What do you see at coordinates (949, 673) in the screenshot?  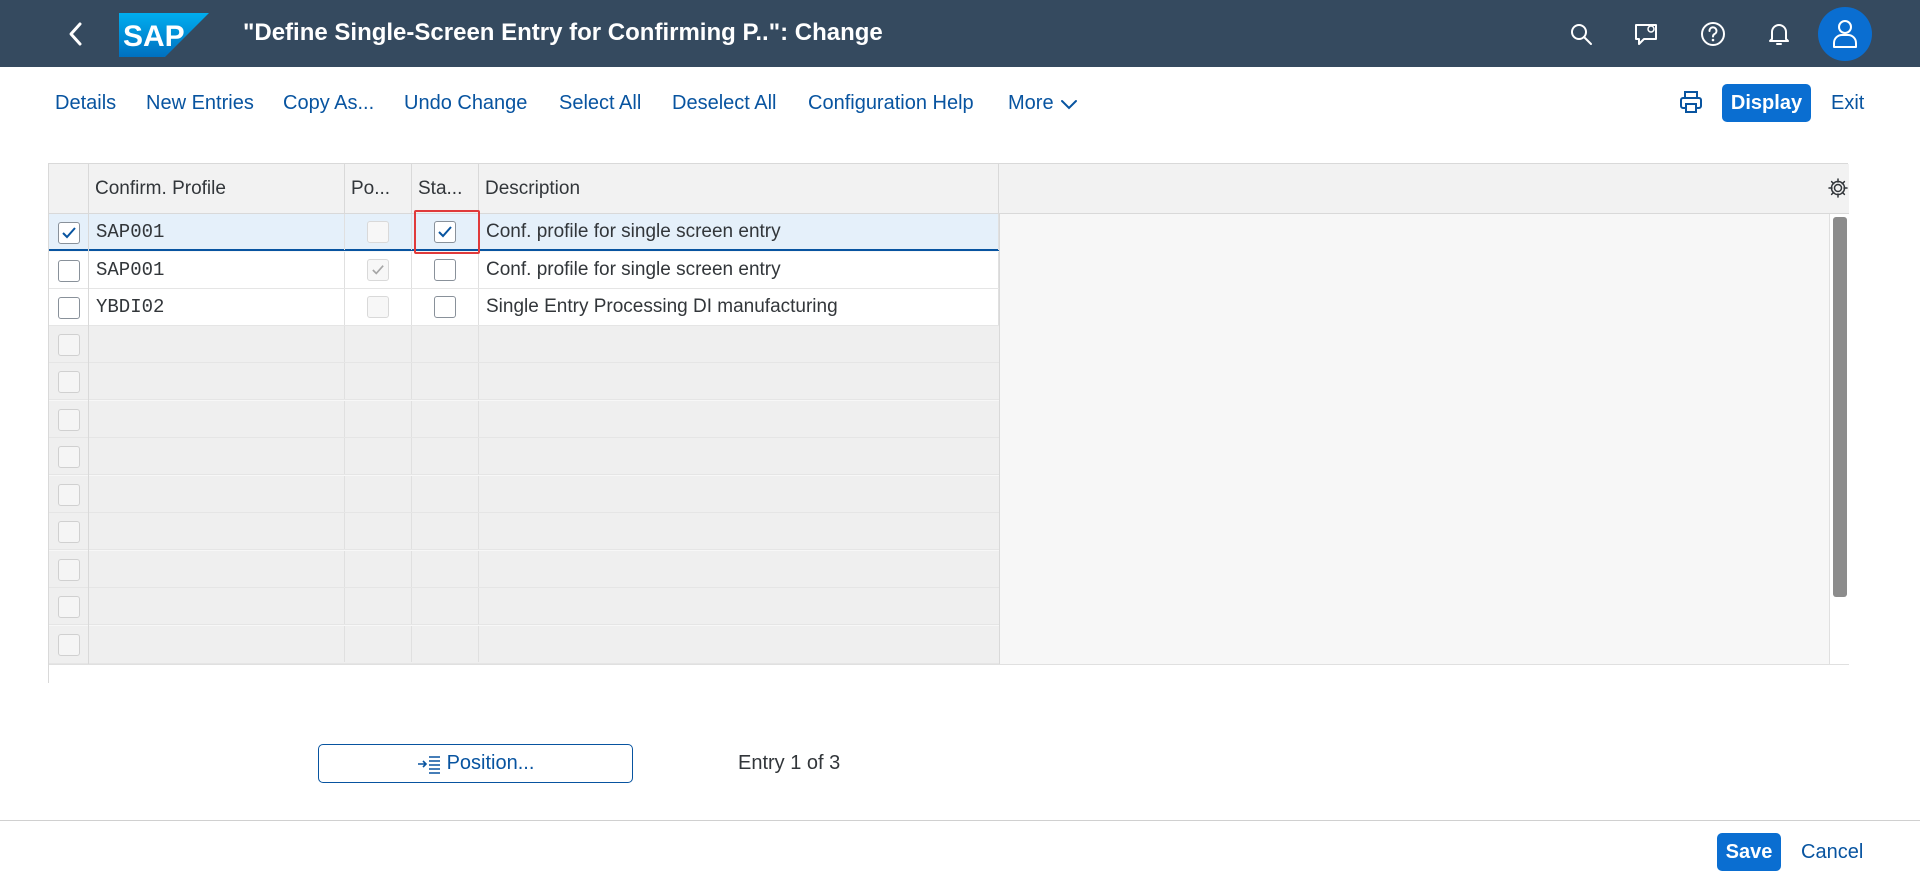 I see `horizontal-scrollbar` at bounding box center [949, 673].